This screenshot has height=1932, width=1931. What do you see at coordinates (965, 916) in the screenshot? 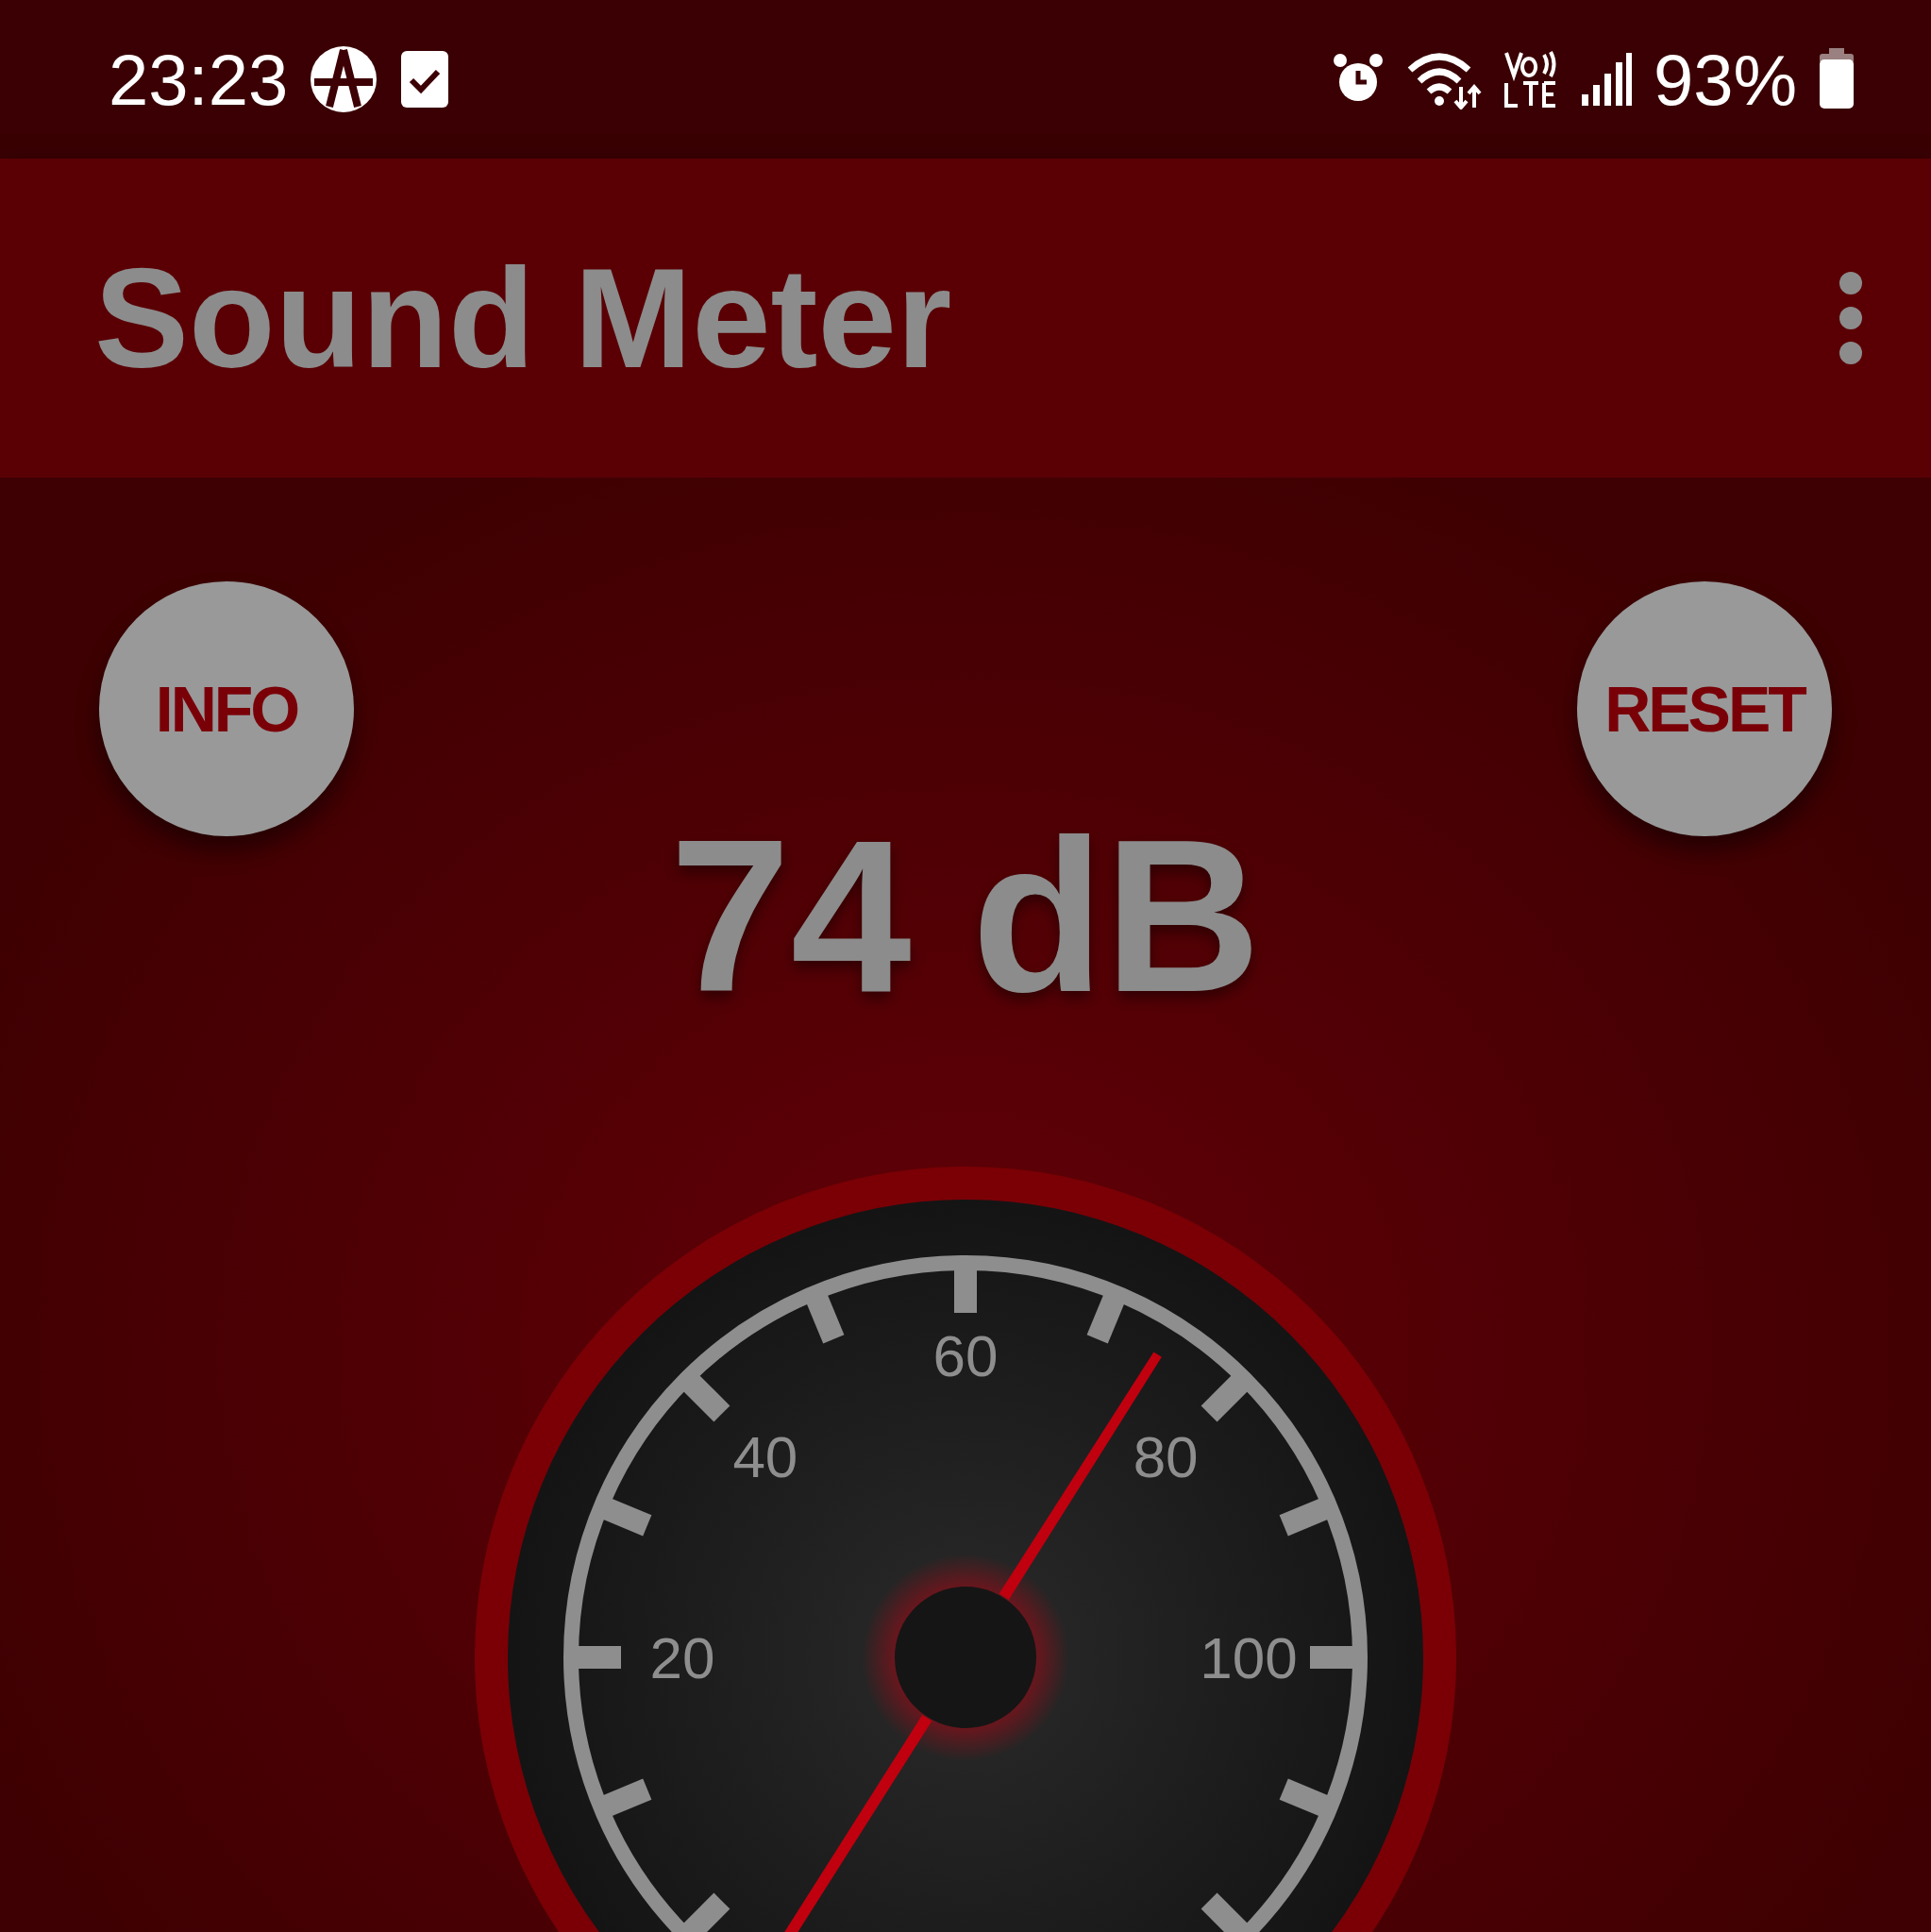
I see `decibel-reading: 74 dB` at bounding box center [965, 916].